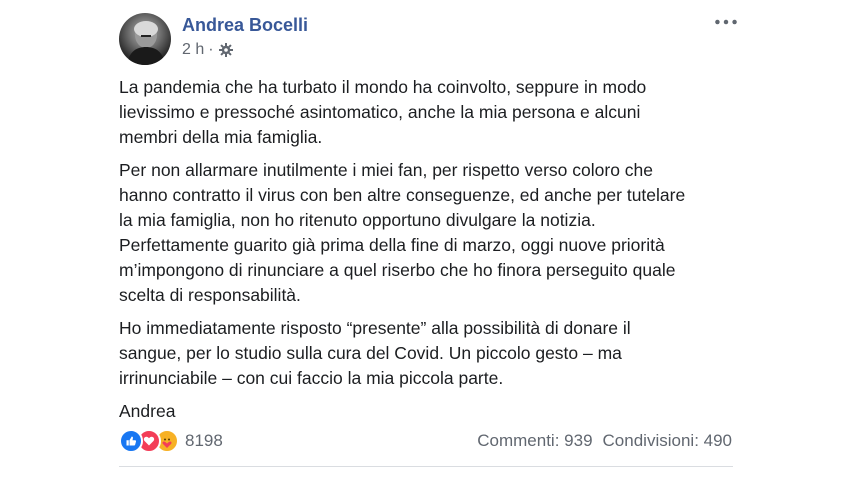 The height and width of the screenshot is (480, 854). I want to click on shares-count: Condivisioni: 490, so click(667, 441).